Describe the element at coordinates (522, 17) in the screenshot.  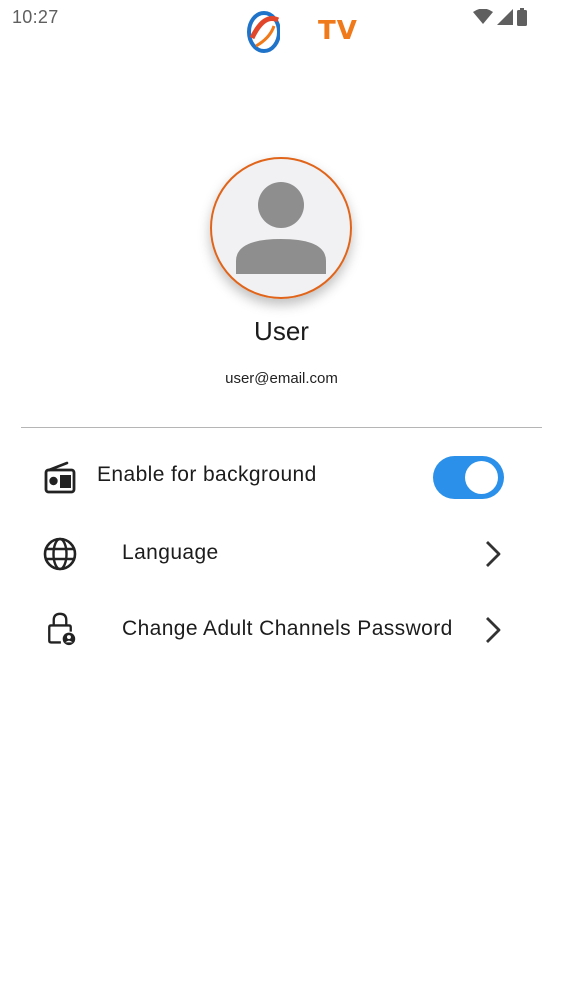
I see `battery-icon` at that location.